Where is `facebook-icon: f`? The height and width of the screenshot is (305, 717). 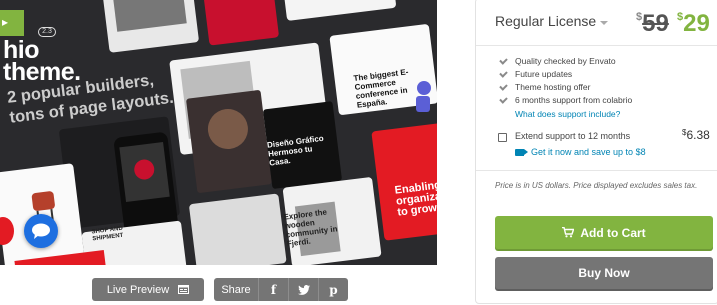
facebook-icon: f is located at coordinates (273, 289).